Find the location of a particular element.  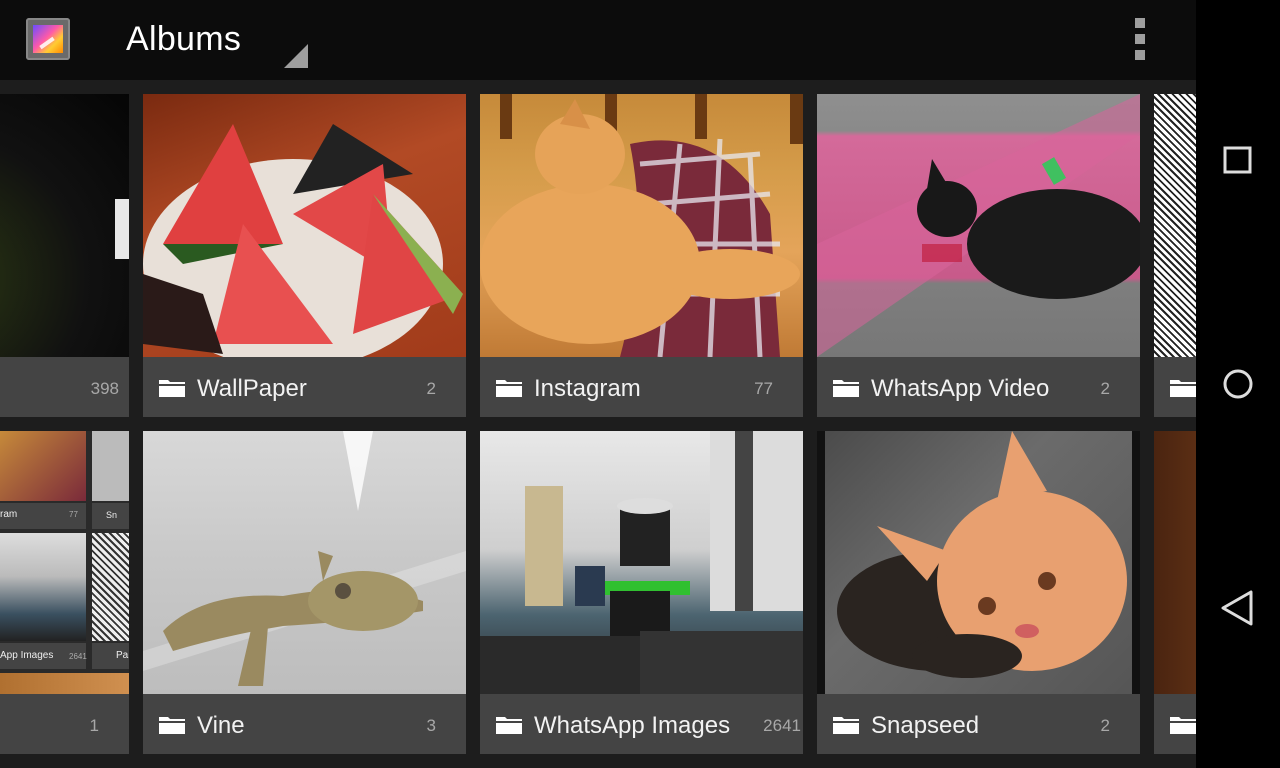

album-label-bar: WhatsApp Video 2 is located at coordinates (978, 387).